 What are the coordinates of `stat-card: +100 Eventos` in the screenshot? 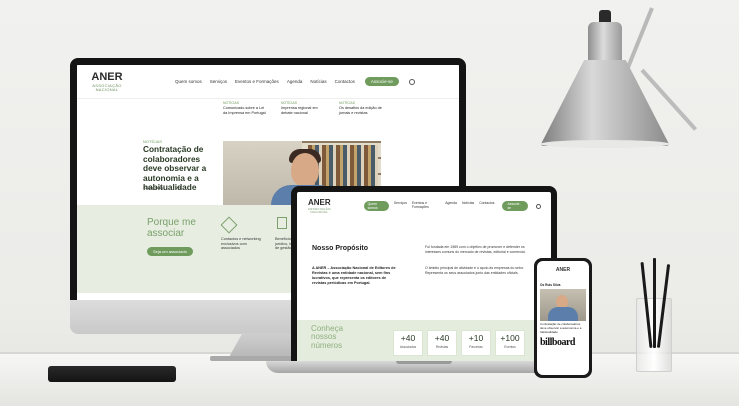 It's located at (510, 343).